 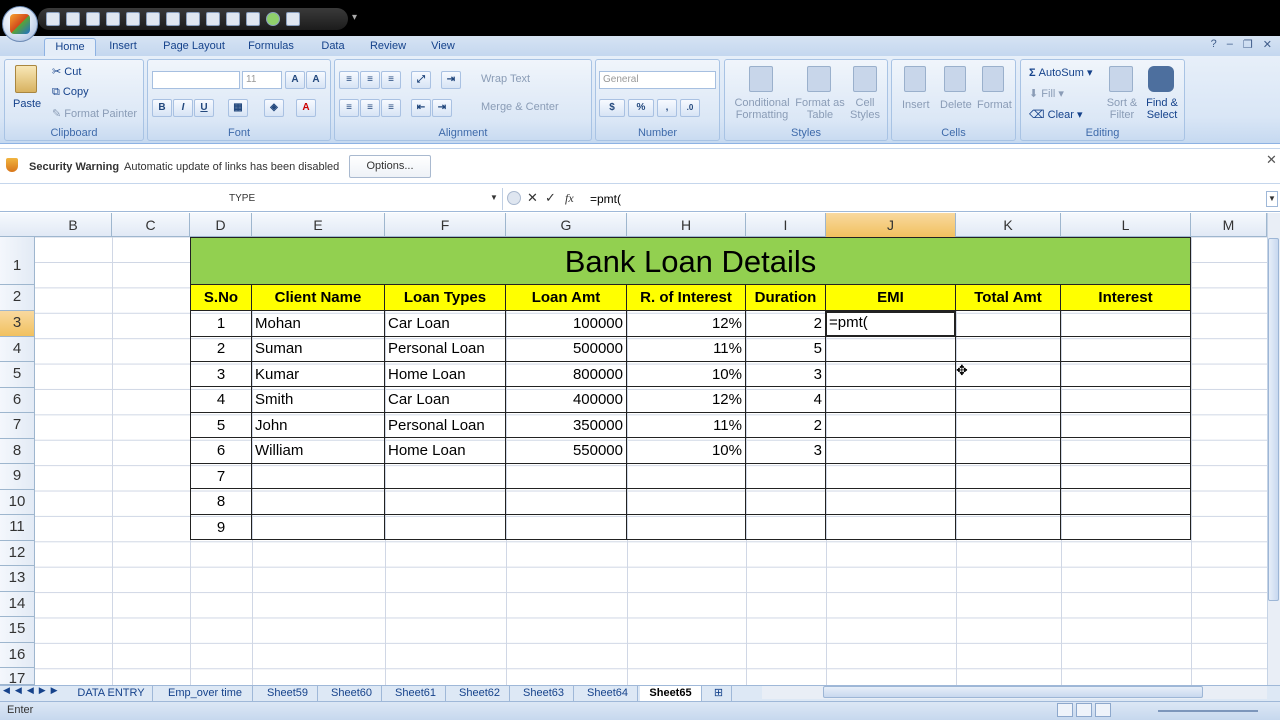 What do you see at coordinates (233, 19) in the screenshot?
I see `image-icon` at bounding box center [233, 19].